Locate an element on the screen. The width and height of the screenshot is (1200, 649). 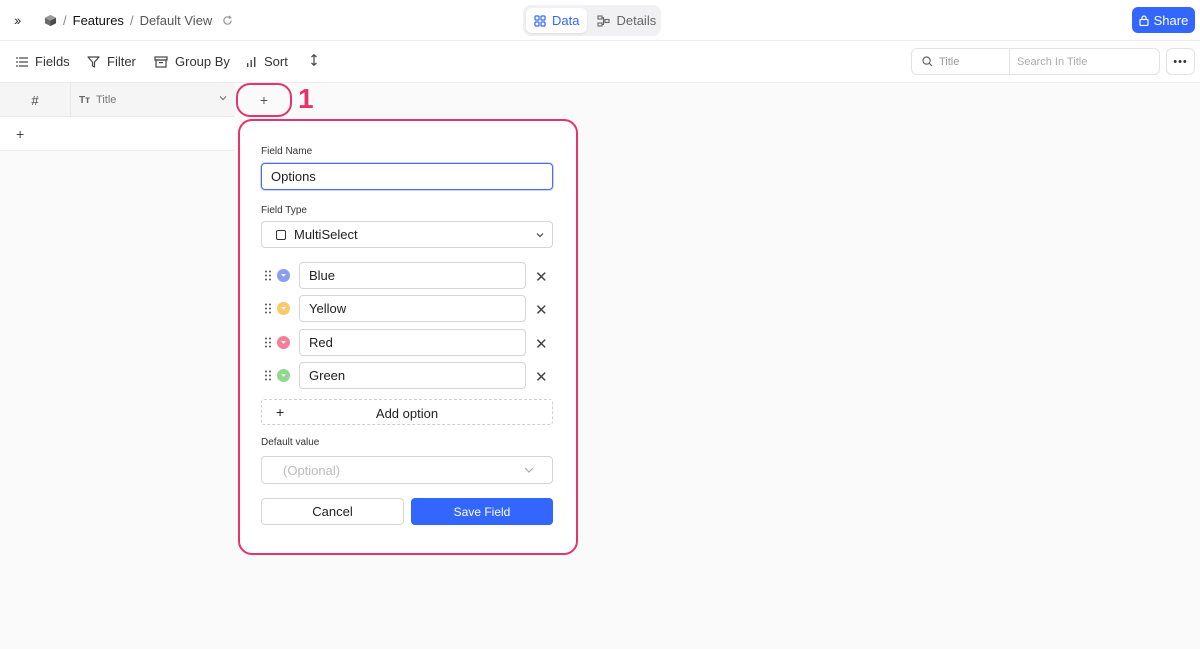
filter-icon is located at coordinates (93, 61).